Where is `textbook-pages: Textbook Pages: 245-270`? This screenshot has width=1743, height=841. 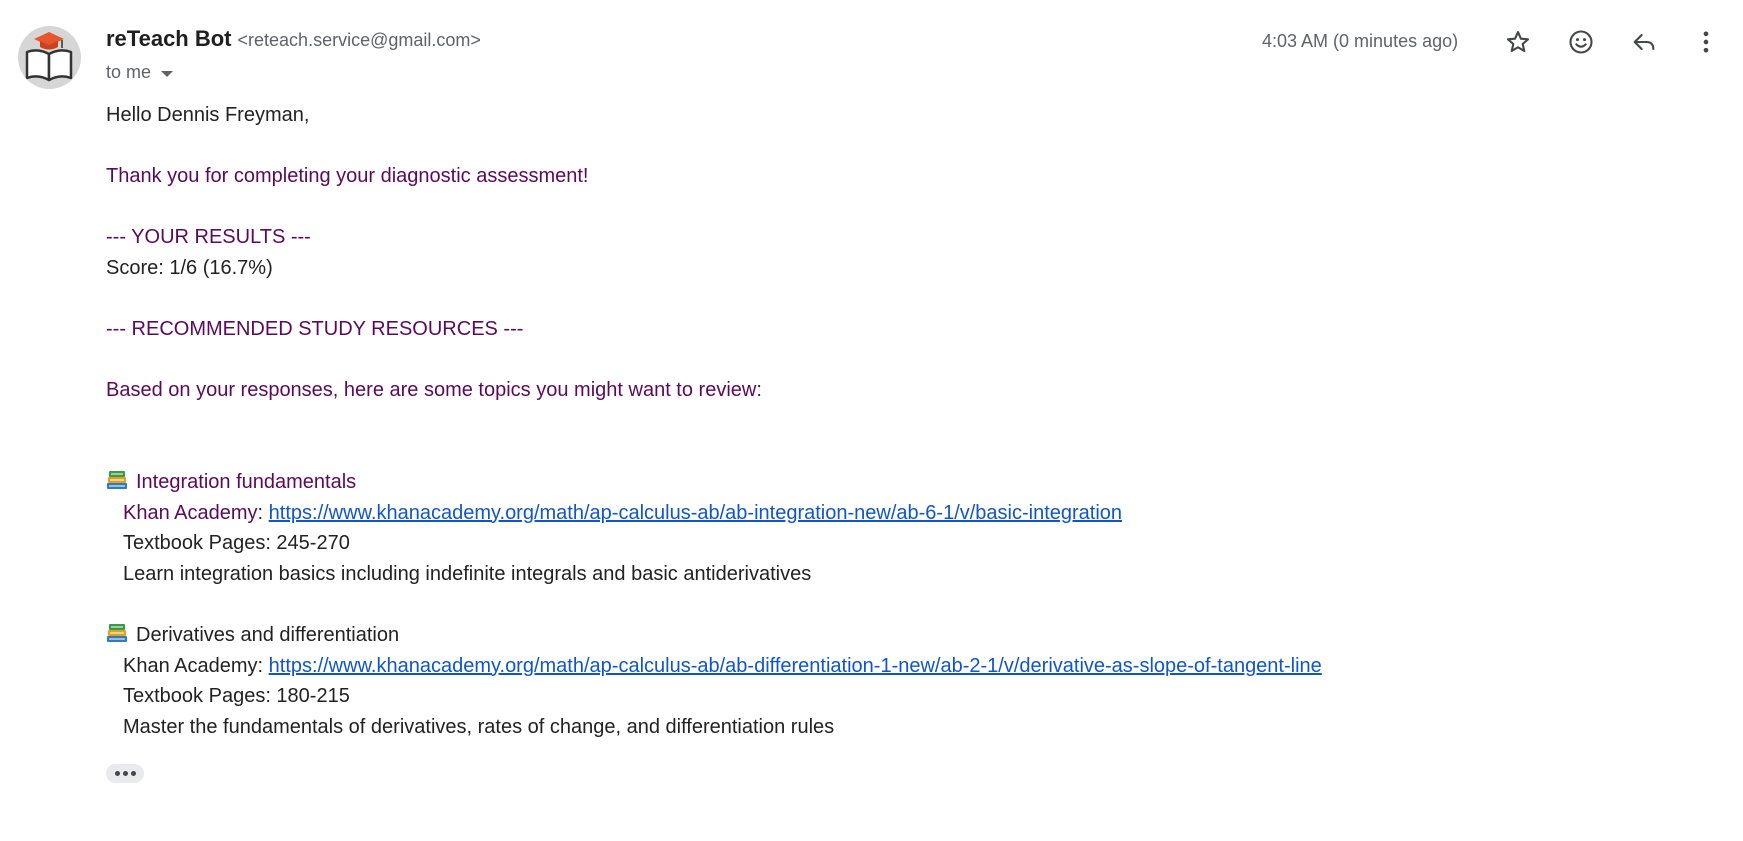
textbook-pages: Textbook Pages: 245-270 is located at coordinates (236, 543).